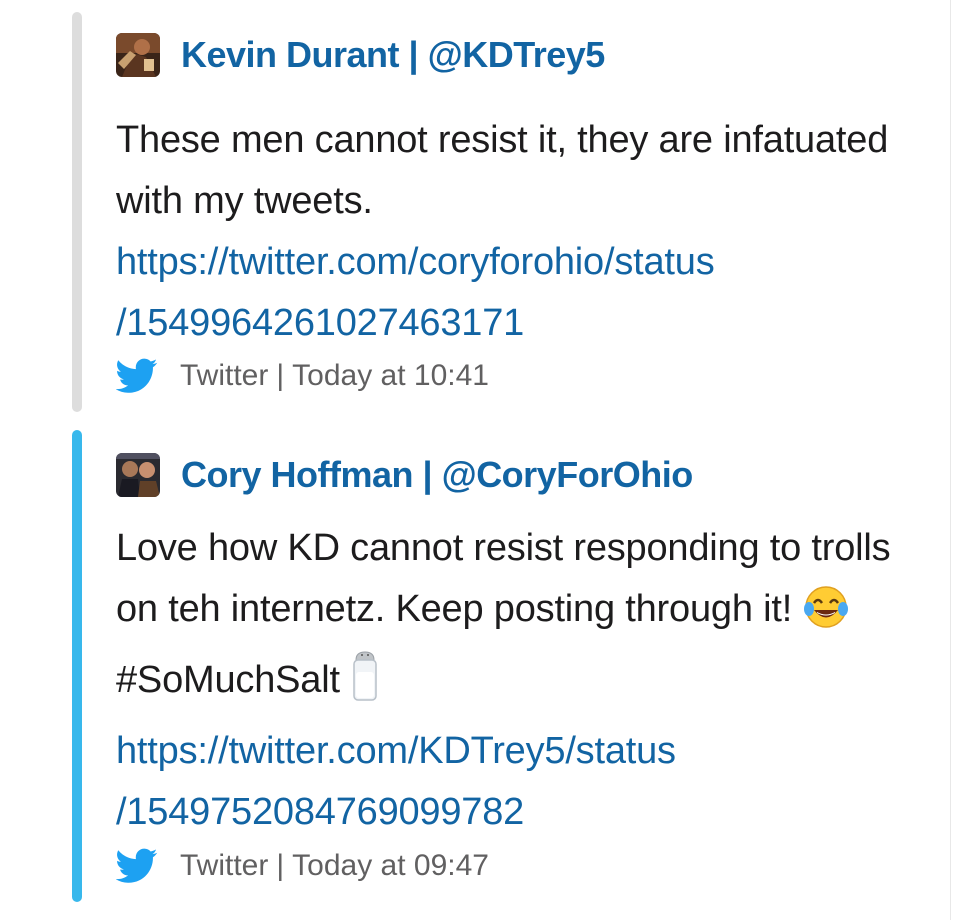  I want to click on tweet-footer: Twitter | Today at 09:47, so click(302, 866).